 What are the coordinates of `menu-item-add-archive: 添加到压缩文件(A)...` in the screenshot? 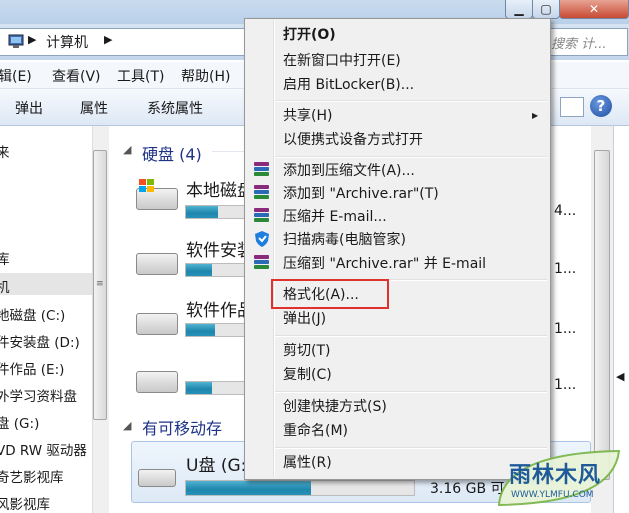 It's located at (349, 171).